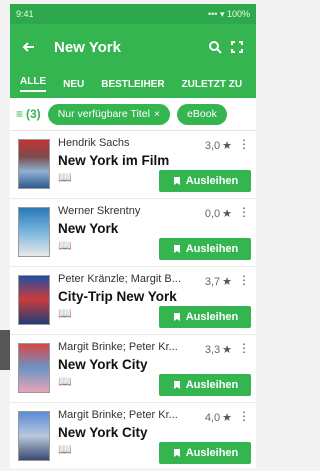 This screenshot has width=320, height=471. I want to click on app-bar: New York, so click(133, 47).